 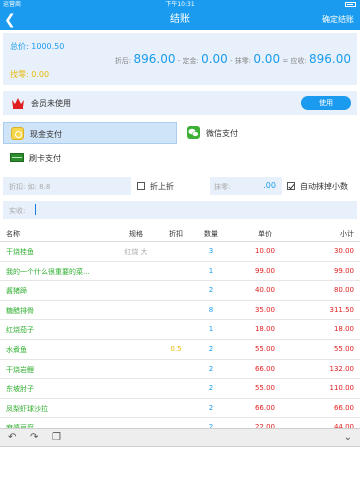 What do you see at coordinates (56, 437) in the screenshot?
I see `paste-icon: ❐` at bounding box center [56, 437].